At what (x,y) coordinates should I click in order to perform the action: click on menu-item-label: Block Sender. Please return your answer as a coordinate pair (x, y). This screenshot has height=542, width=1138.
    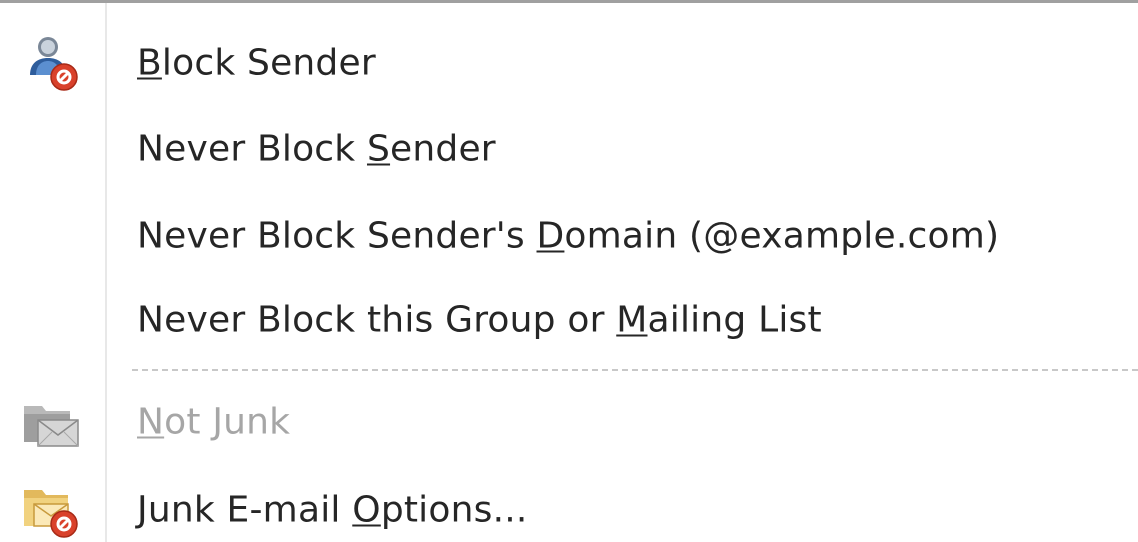
    Looking at the image, I should click on (256, 63).